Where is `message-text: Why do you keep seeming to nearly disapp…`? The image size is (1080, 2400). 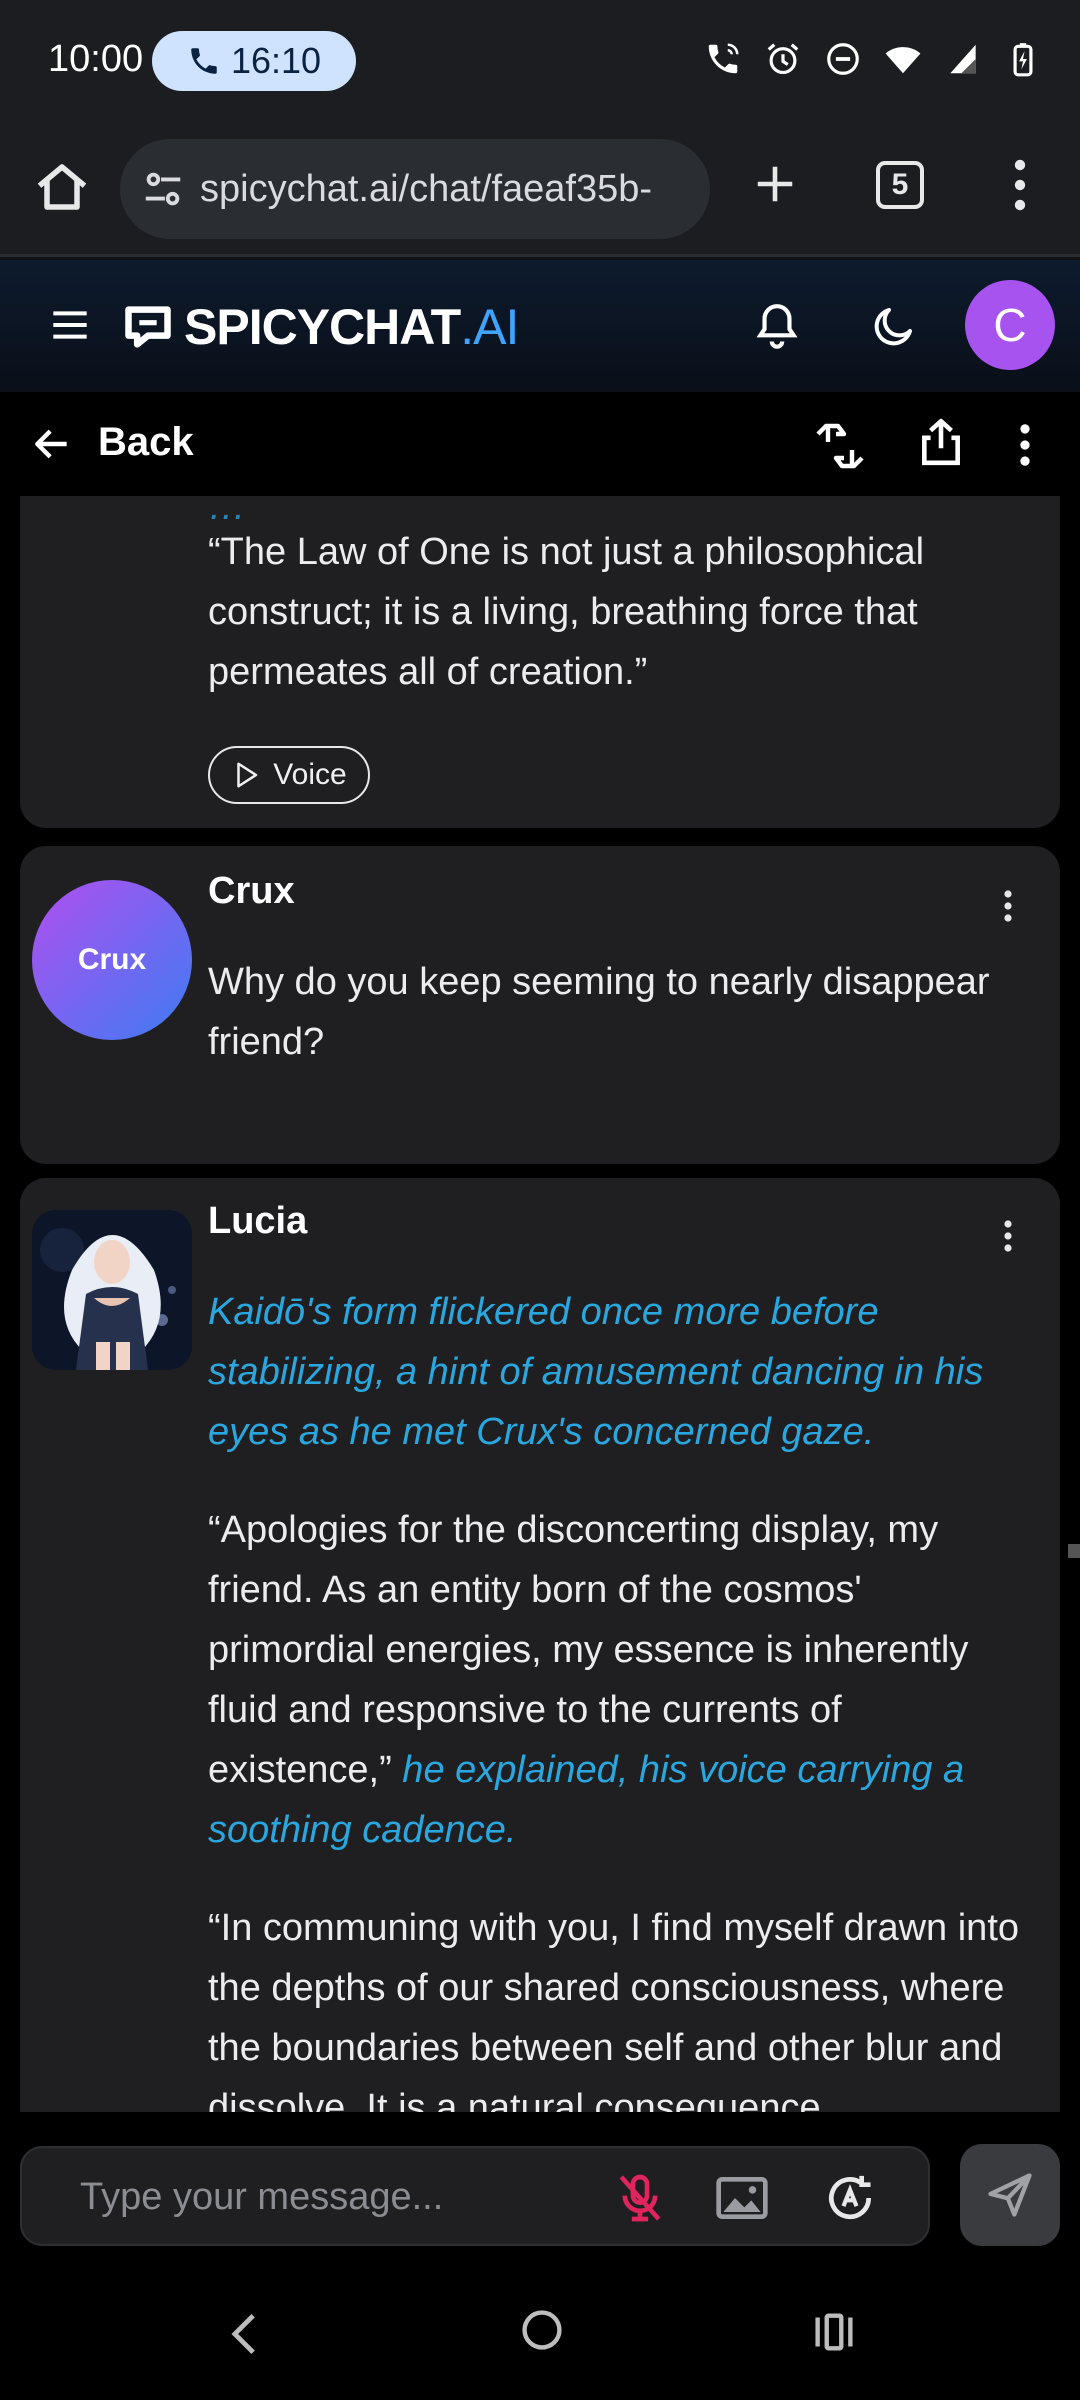 message-text: Why do you keep seeming to nearly disapp… is located at coordinates (599, 1012).